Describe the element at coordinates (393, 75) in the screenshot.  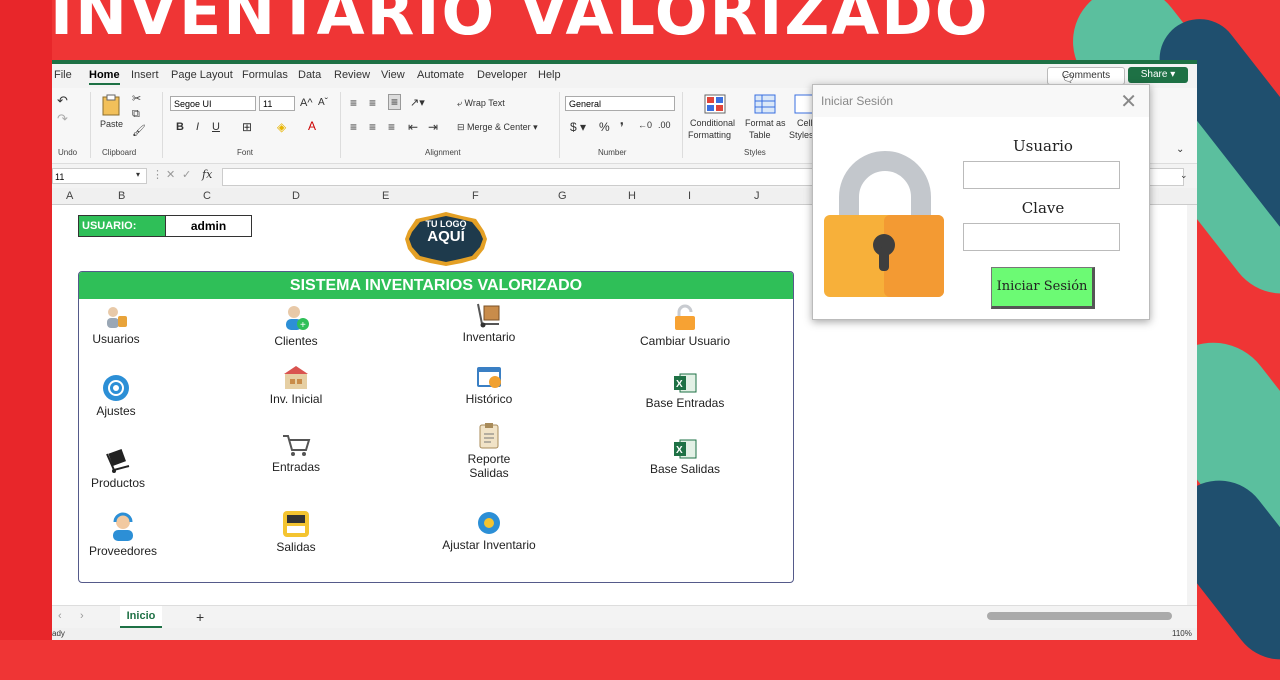
I see `tab-view: View` at that location.